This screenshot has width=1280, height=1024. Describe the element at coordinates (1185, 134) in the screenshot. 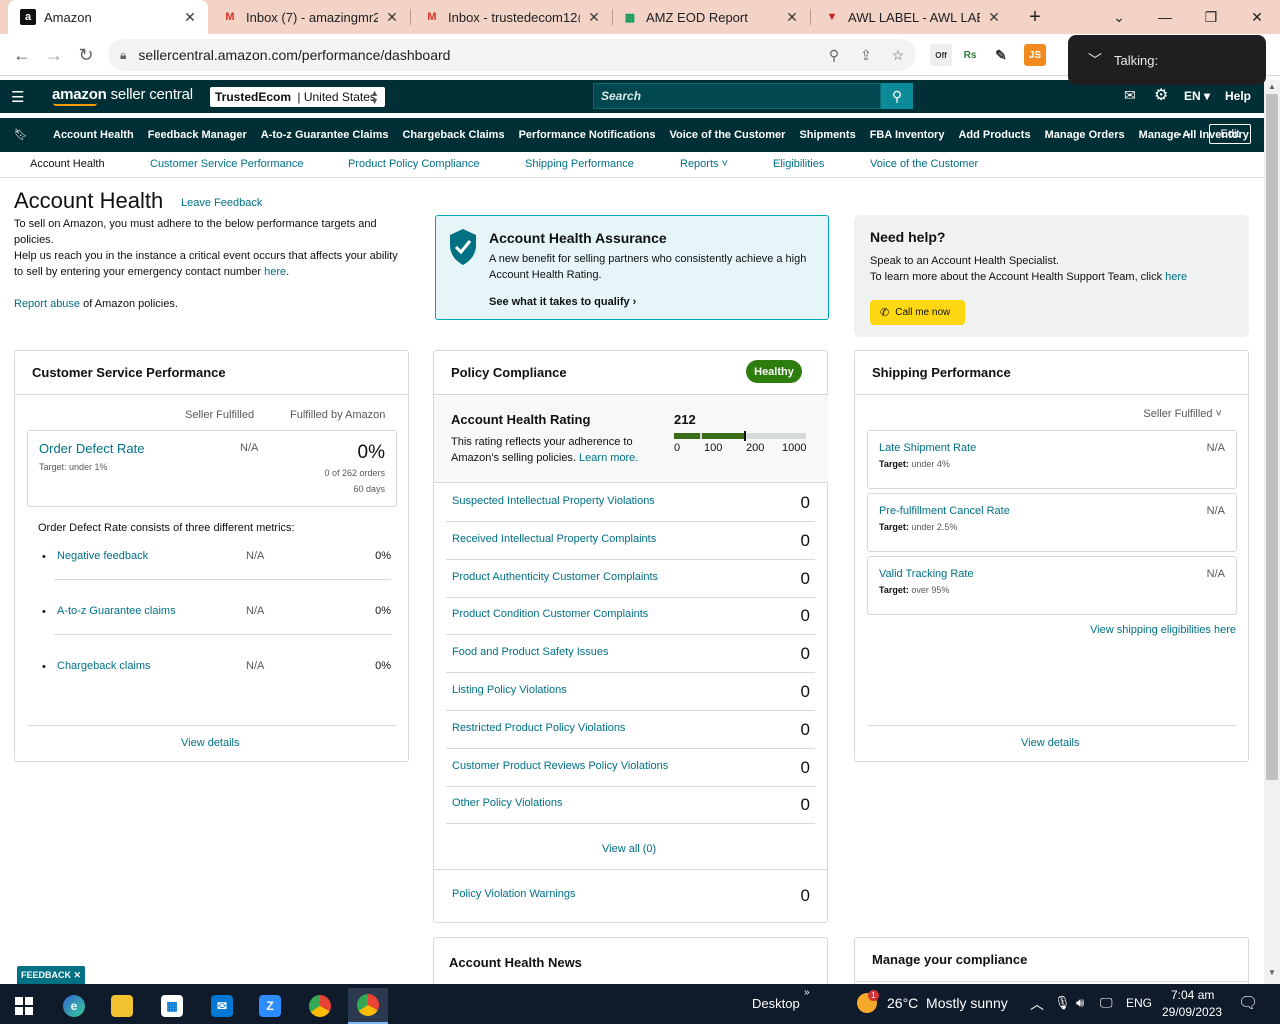

I see `more-options-icon: ···` at that location.